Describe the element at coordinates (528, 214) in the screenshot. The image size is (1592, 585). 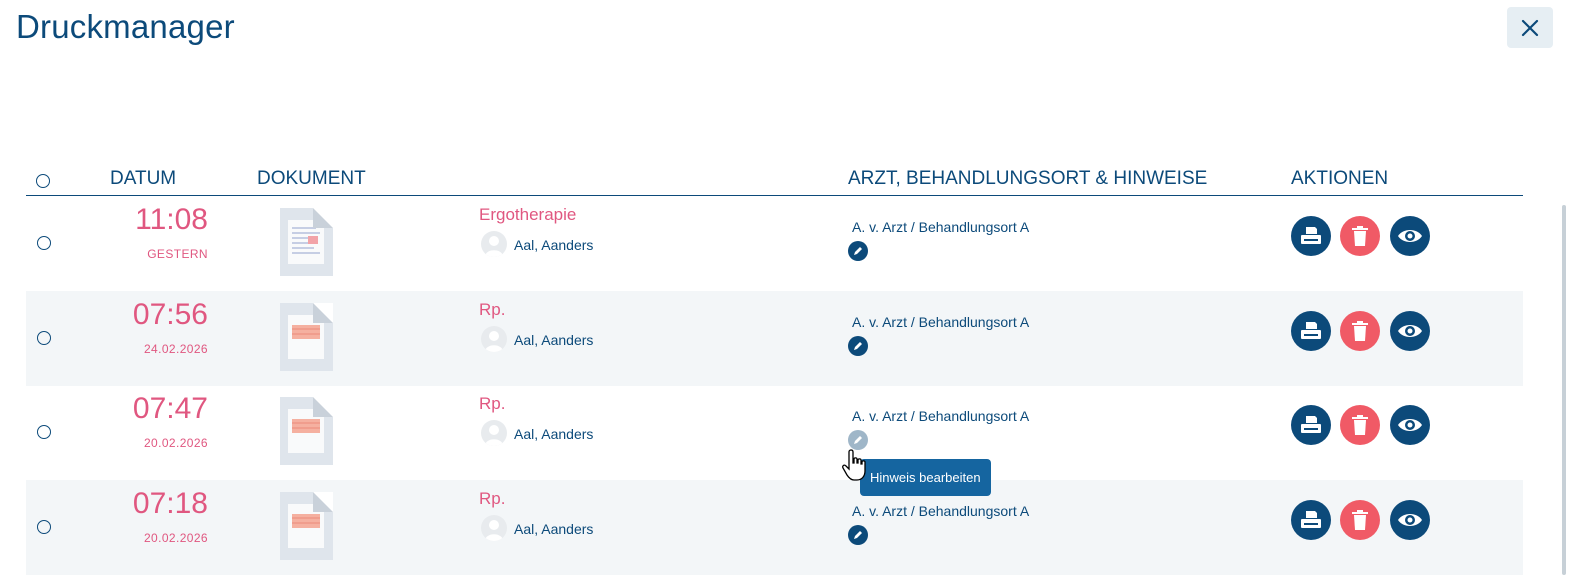
I see `document-type: Ergotherapie` at that location.